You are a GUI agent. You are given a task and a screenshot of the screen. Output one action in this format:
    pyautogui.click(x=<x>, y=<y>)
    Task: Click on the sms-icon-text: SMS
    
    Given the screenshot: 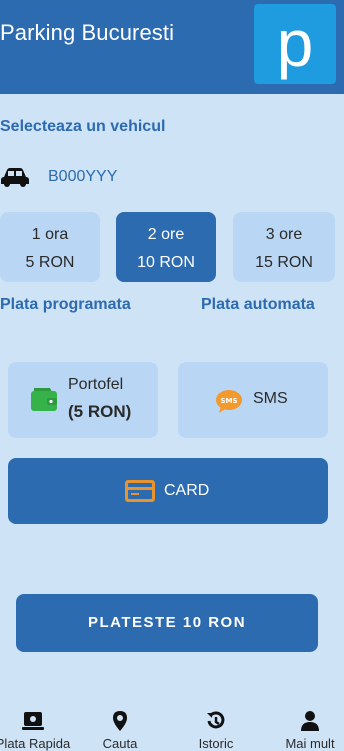 What is the action you would take?
    pyautogui.click(x=228, y=401)
    